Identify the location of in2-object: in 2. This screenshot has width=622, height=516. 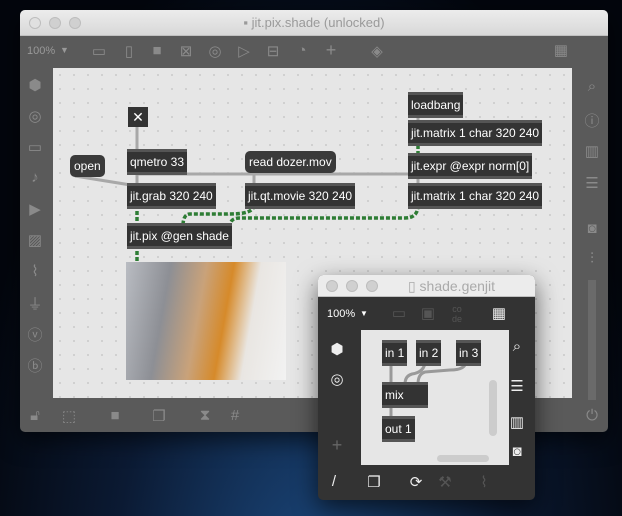
(429, 353).